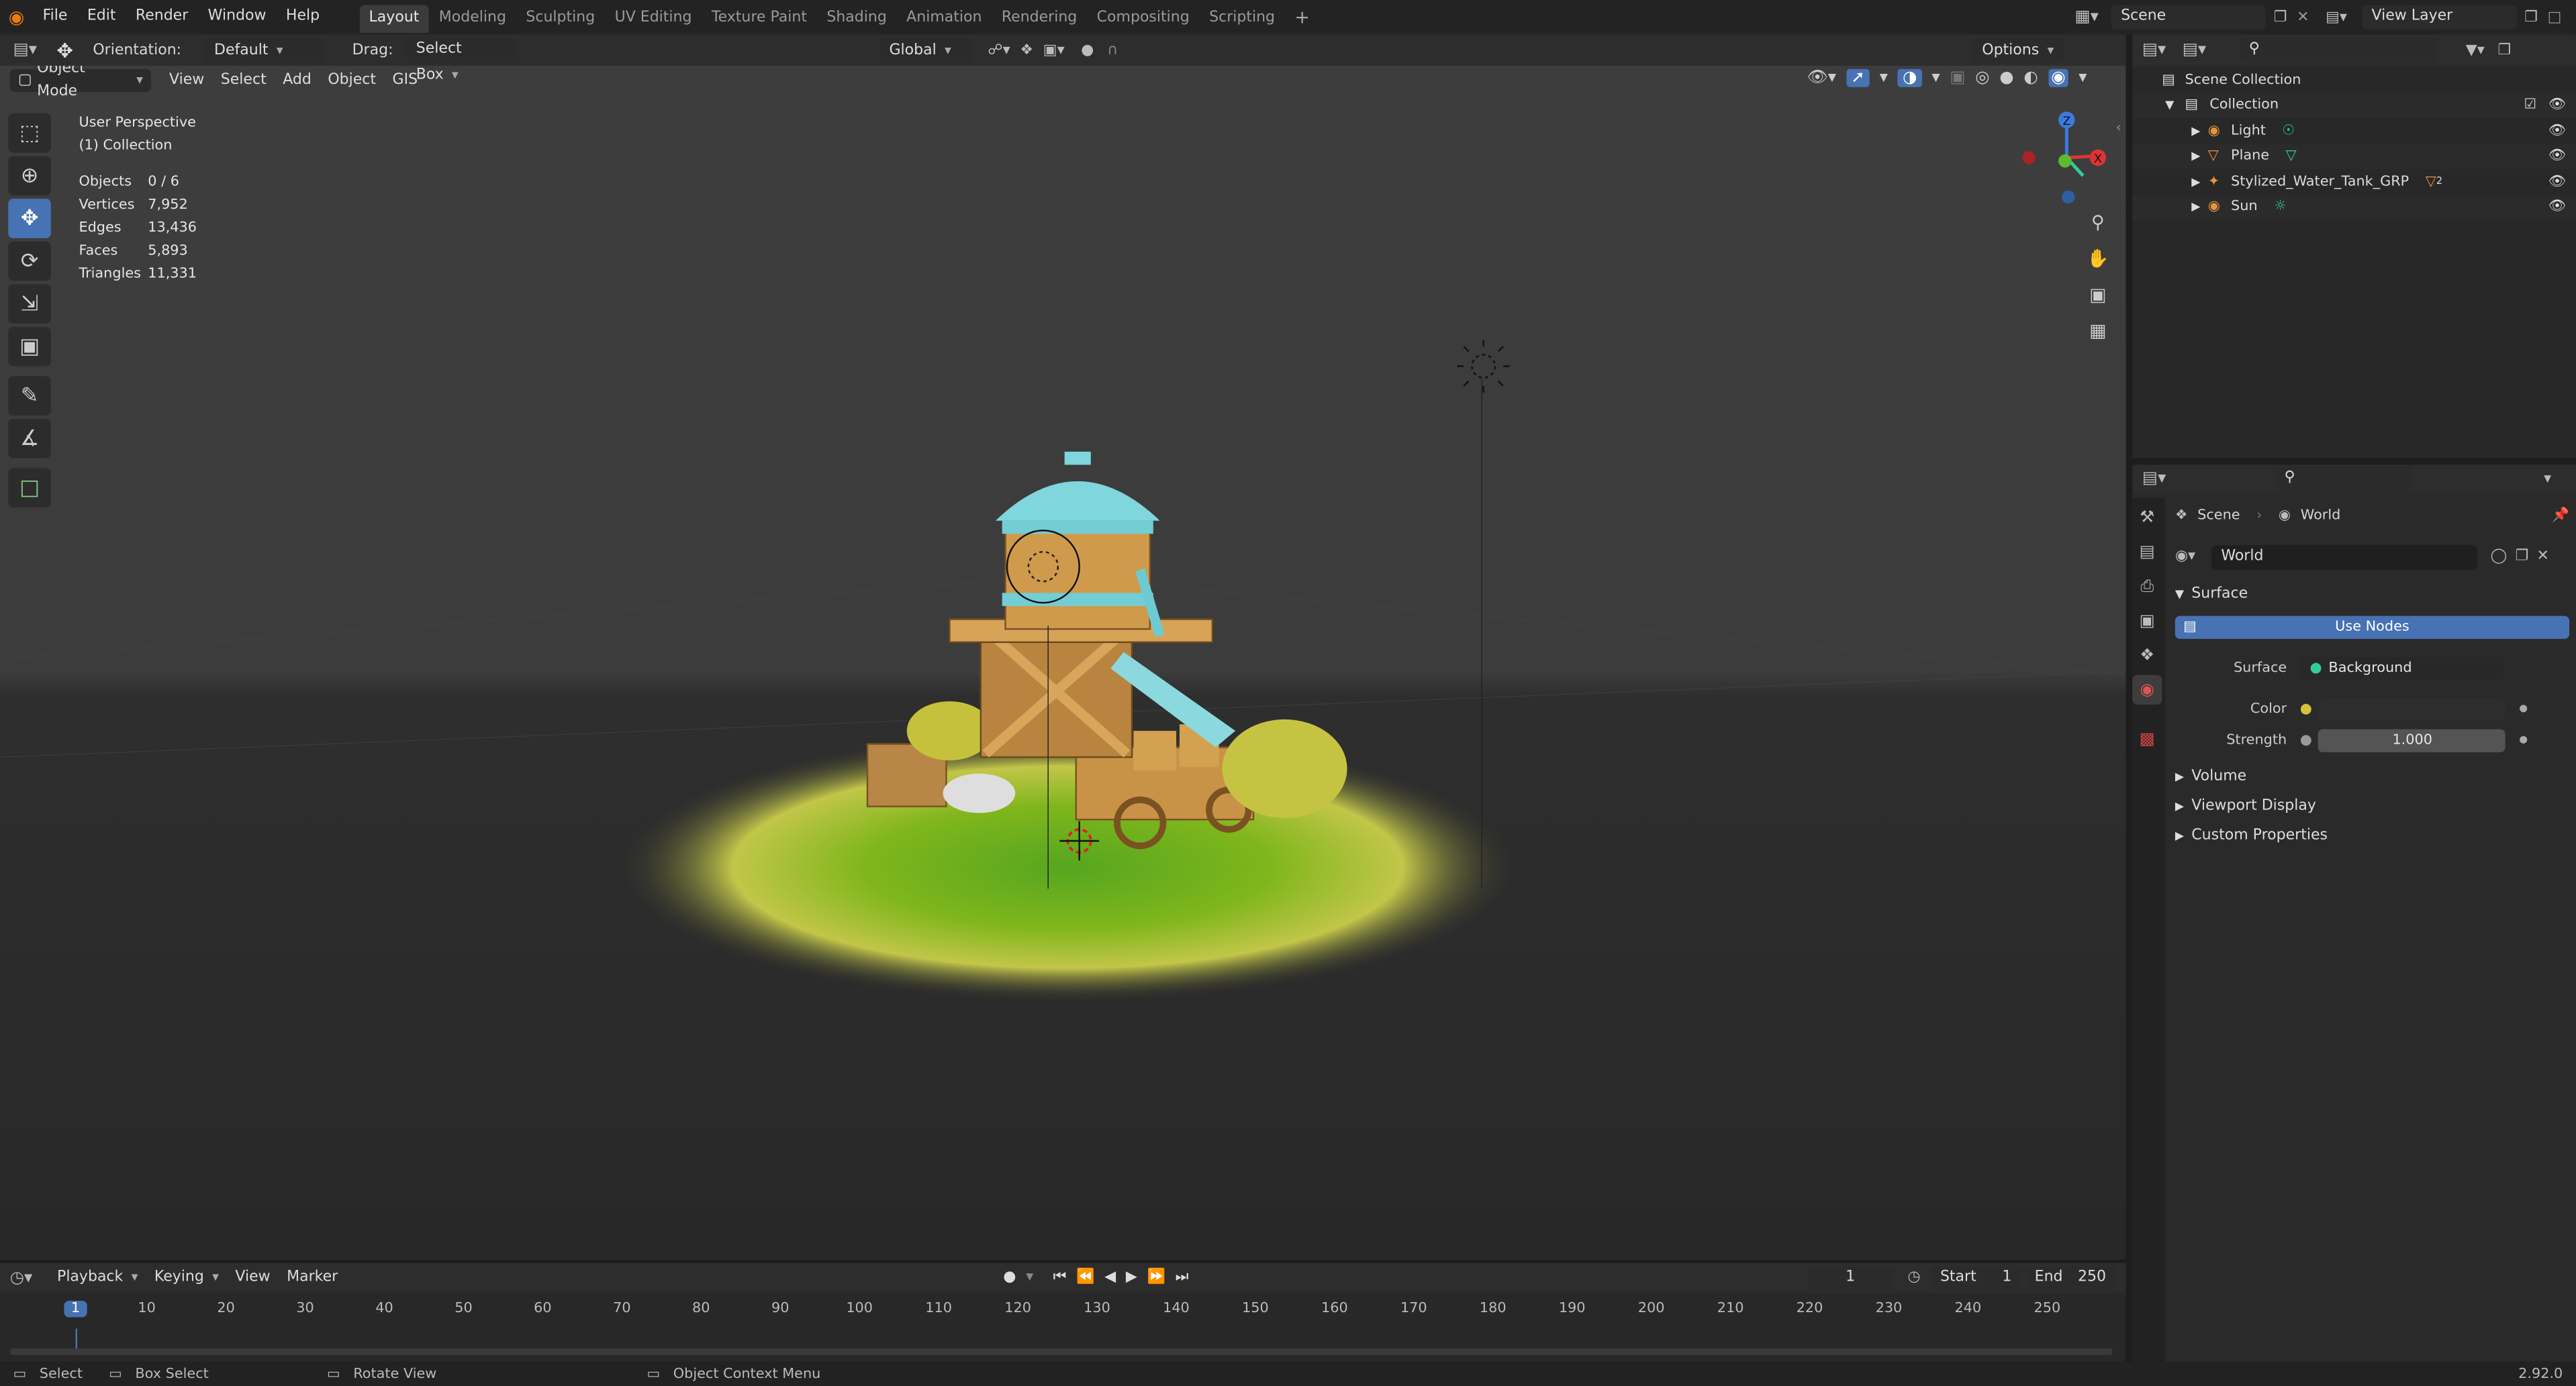  What do you see at coordinates (857, 19) in the screenshot?
I see `tab-shading: Shading` at bounding box center [857, 19].